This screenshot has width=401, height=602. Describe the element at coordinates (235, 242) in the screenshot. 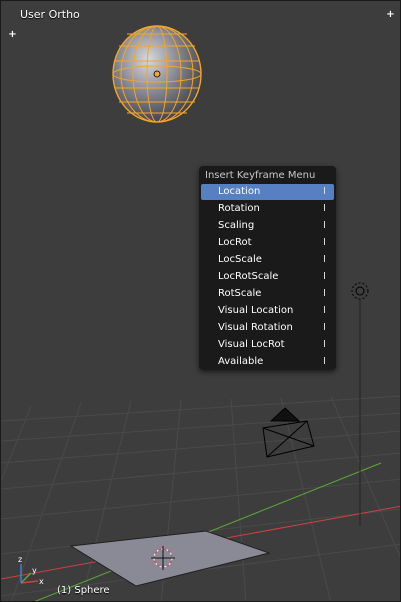

I see `menu-item-label: LocRot` at that location.